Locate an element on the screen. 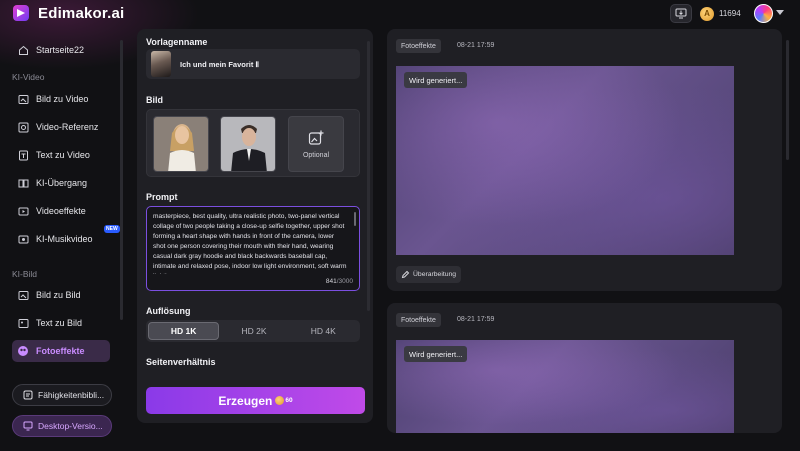  sidebar-item-label: Text zu Bild is located at coordinates (59, 323).